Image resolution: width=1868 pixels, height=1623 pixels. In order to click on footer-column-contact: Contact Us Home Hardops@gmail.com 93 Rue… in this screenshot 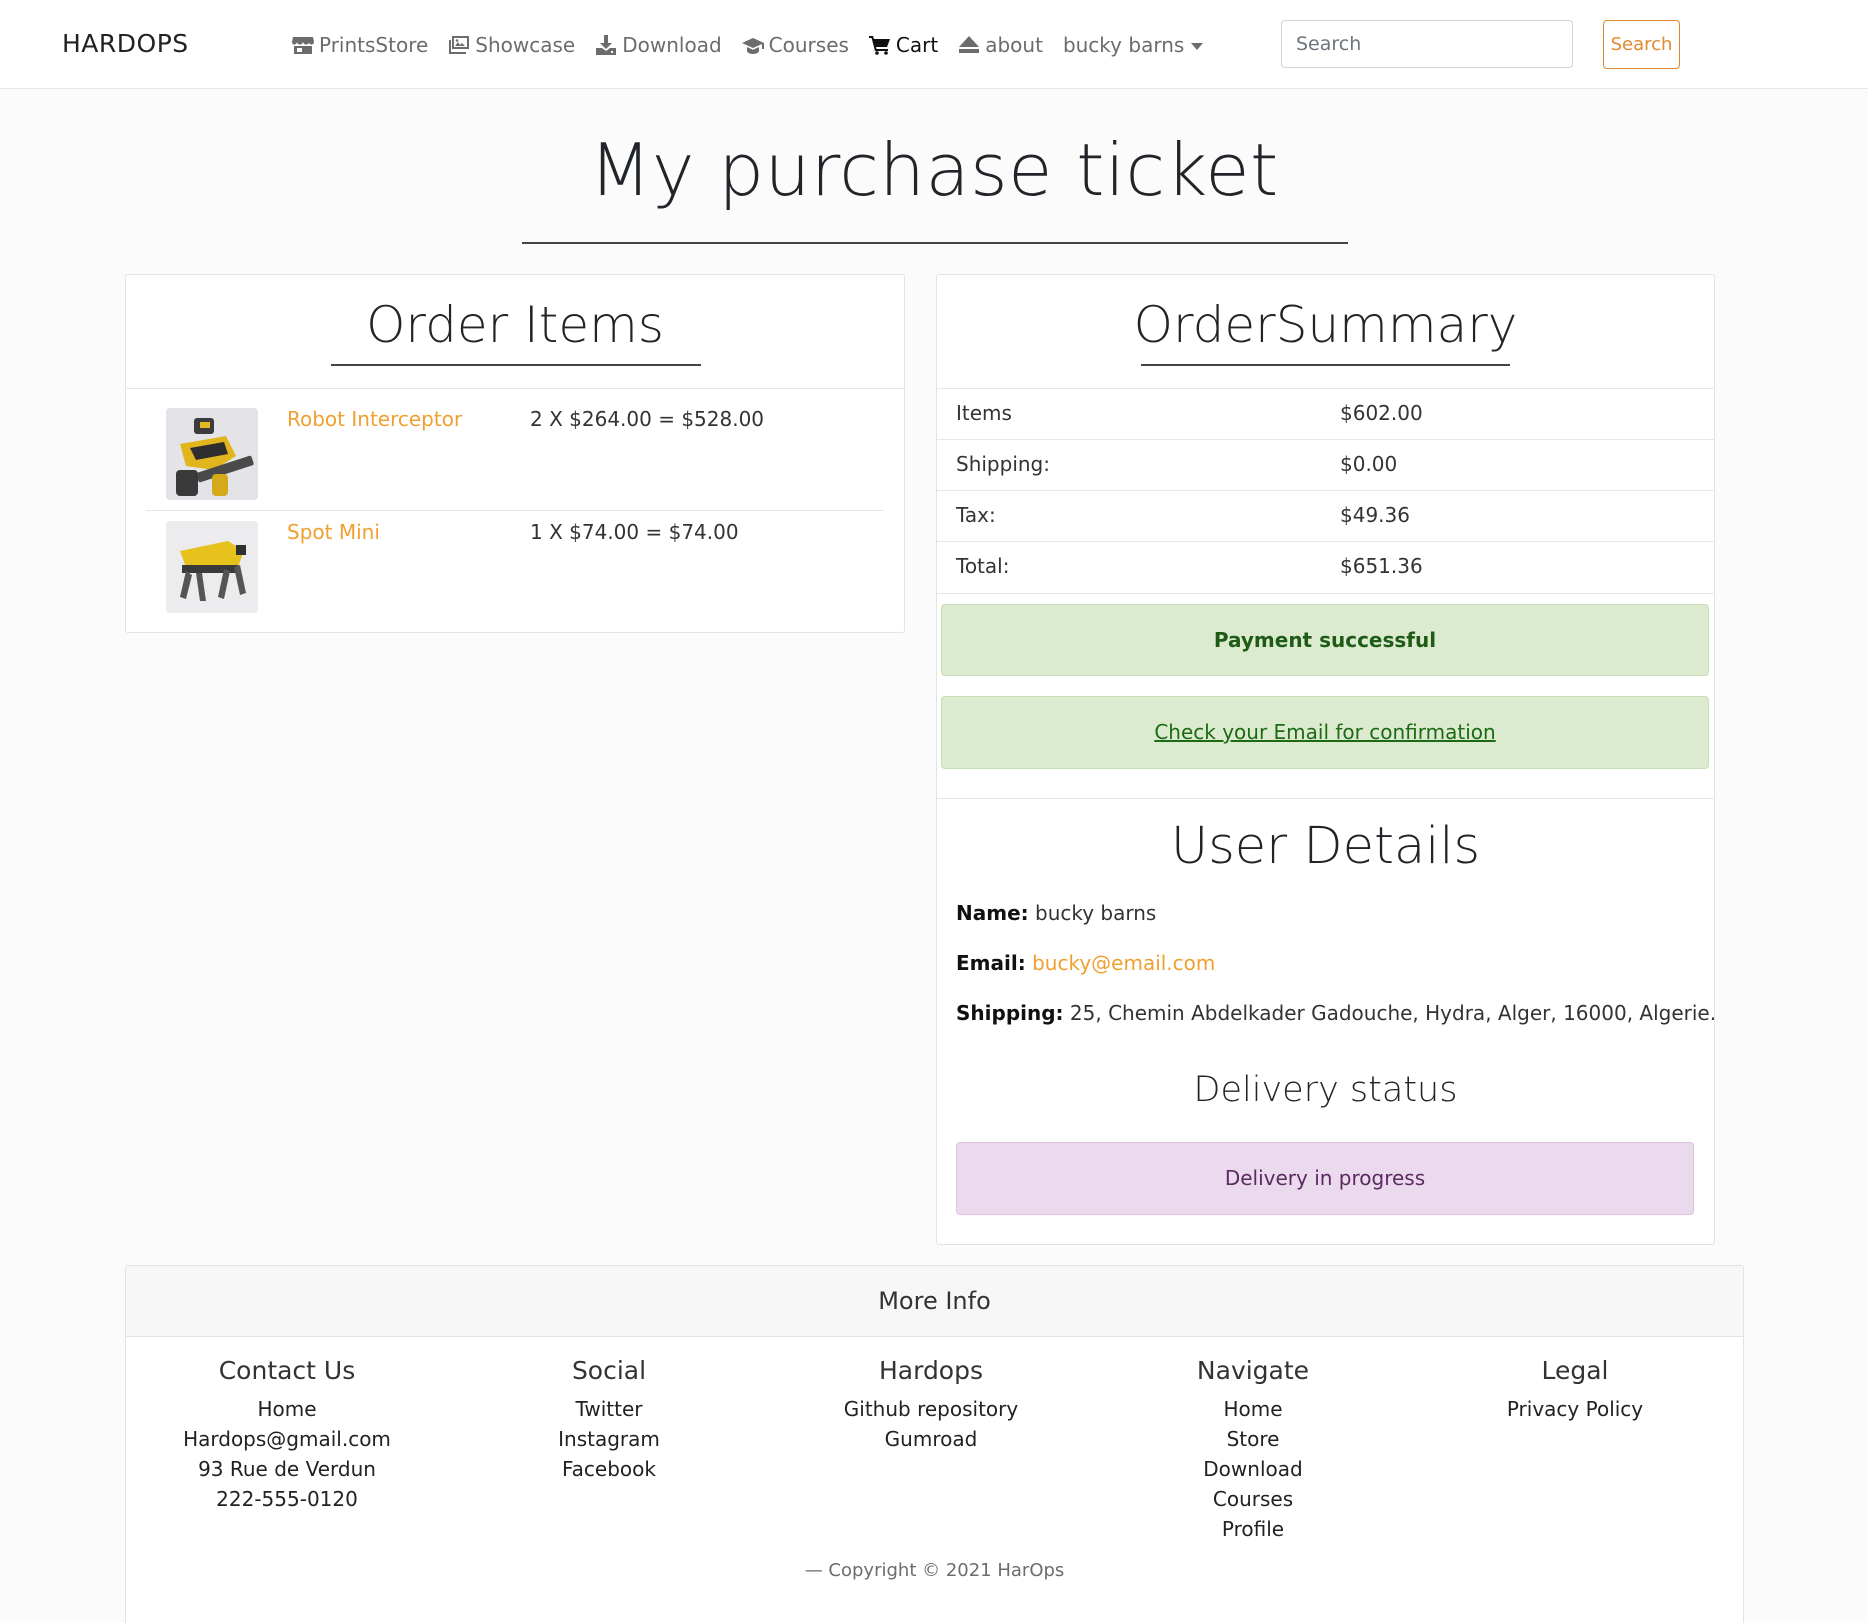, I will do `click(287, 1435)`.